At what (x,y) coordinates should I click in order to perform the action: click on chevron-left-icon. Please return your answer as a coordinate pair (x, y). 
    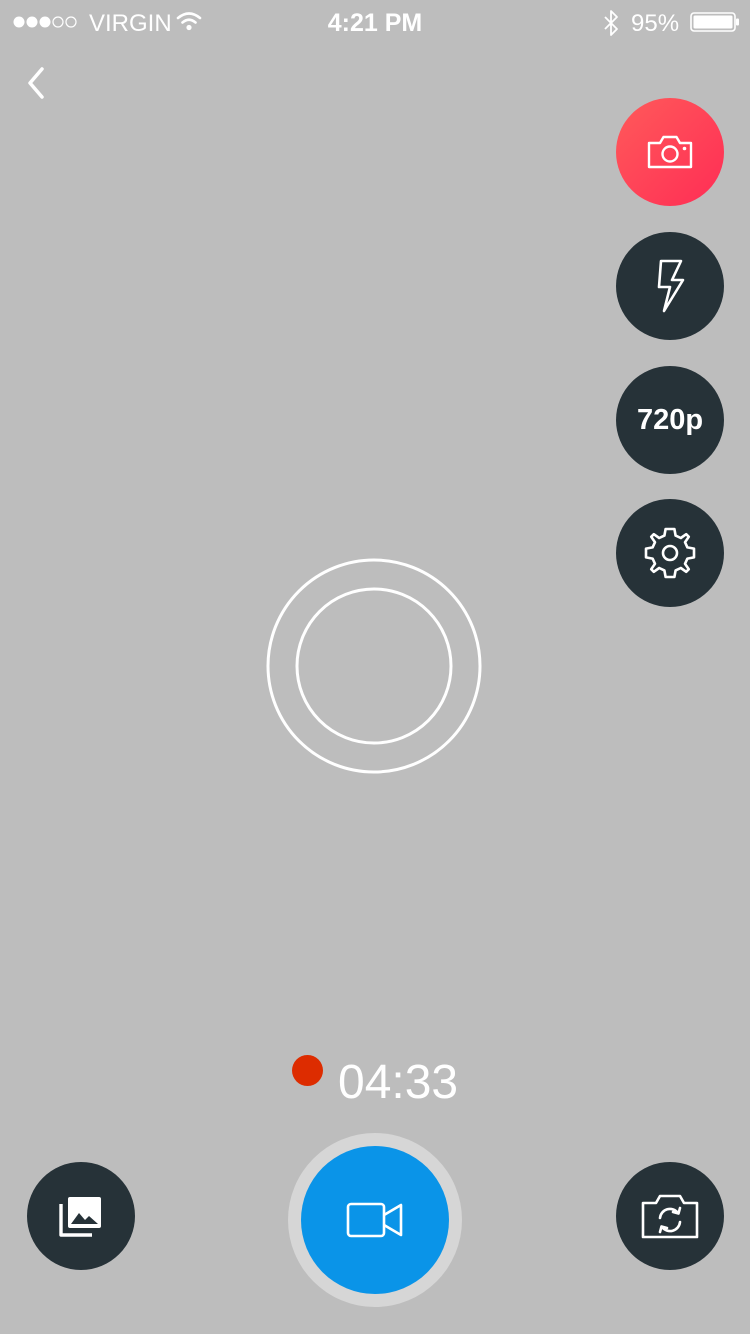
    Looking at the image, I should click on (36, 83).